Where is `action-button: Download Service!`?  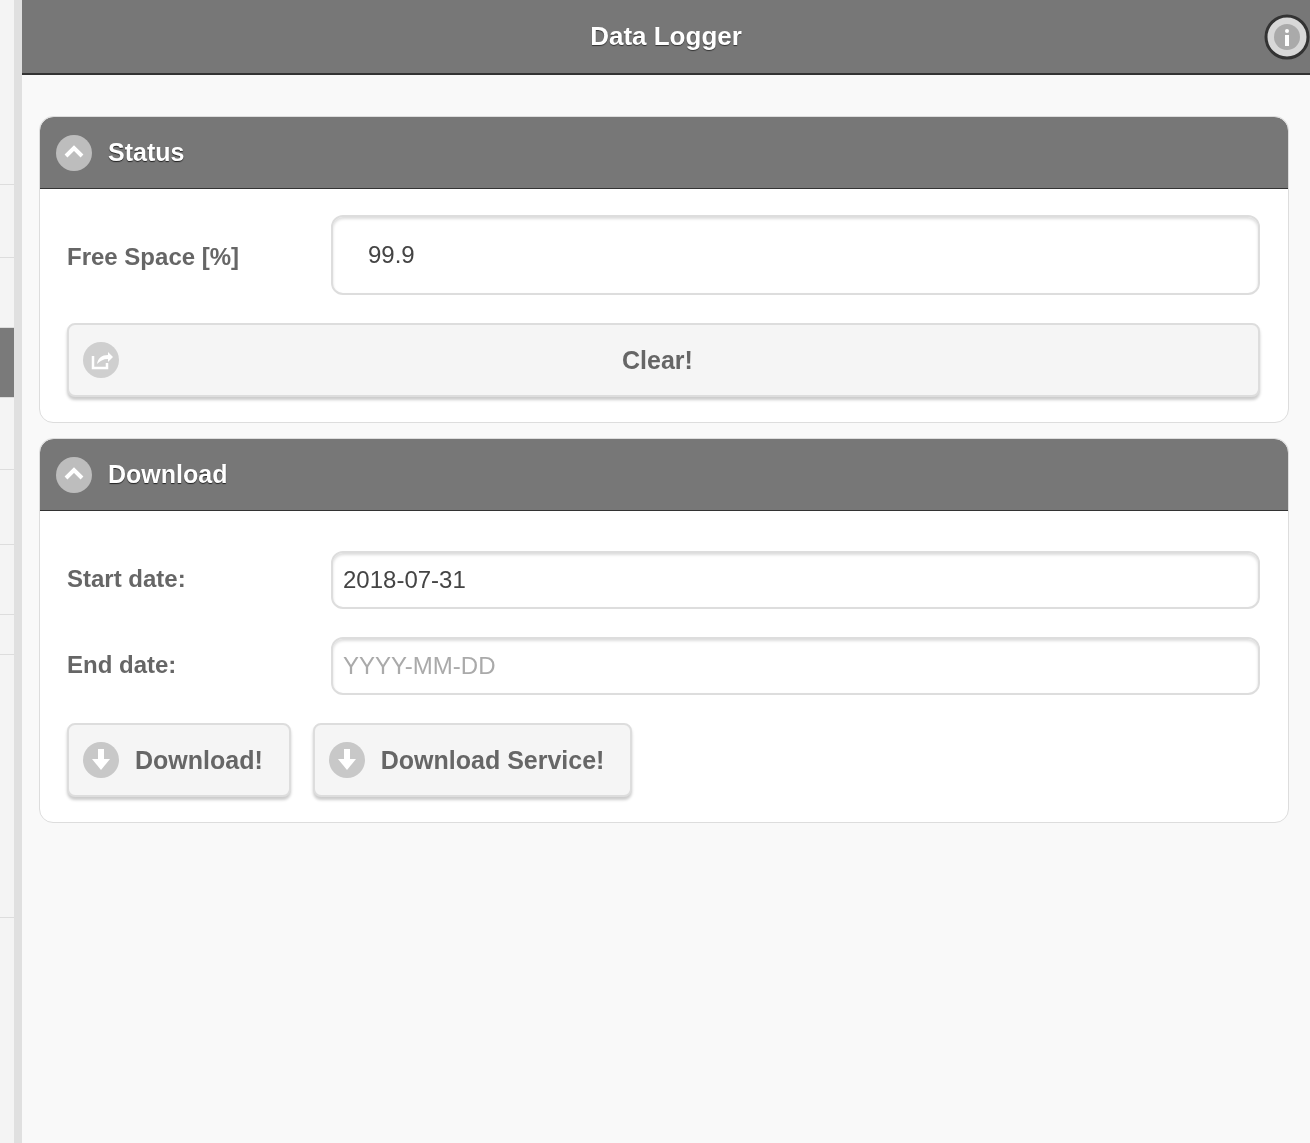
action-button: Download Service! is located at coordinates (472, 760).